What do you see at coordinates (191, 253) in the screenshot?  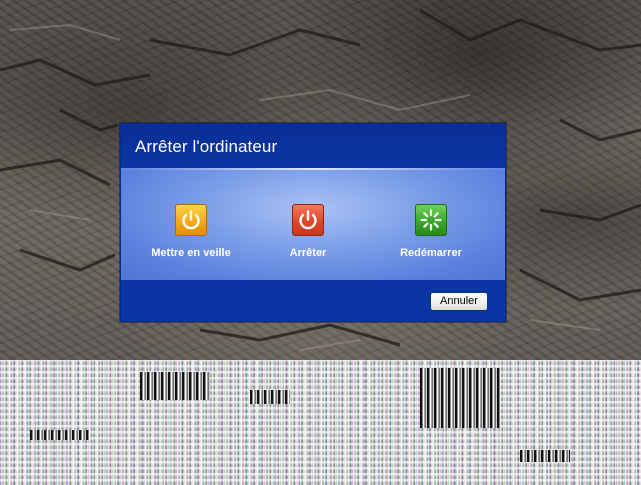 I see `standby-label: Mettre en veille` at bounding box center [191, 253].